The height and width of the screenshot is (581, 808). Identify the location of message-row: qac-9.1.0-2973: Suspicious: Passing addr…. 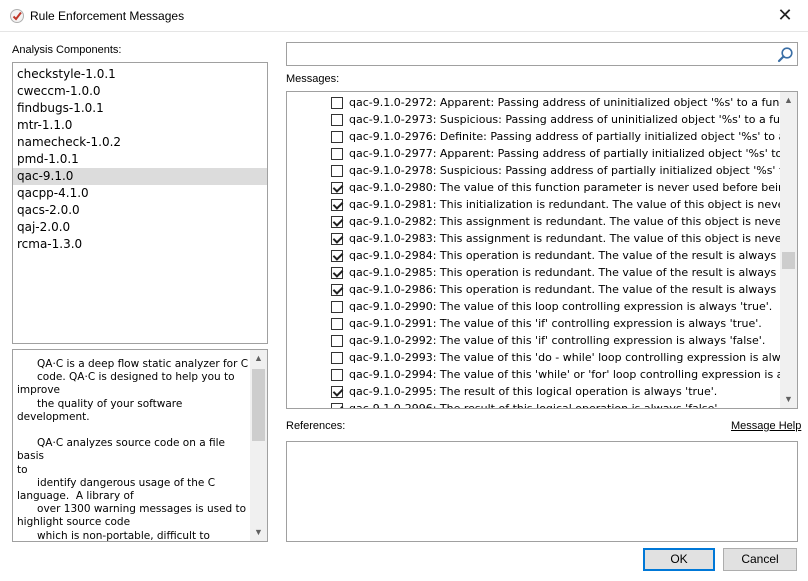
(542, 119).